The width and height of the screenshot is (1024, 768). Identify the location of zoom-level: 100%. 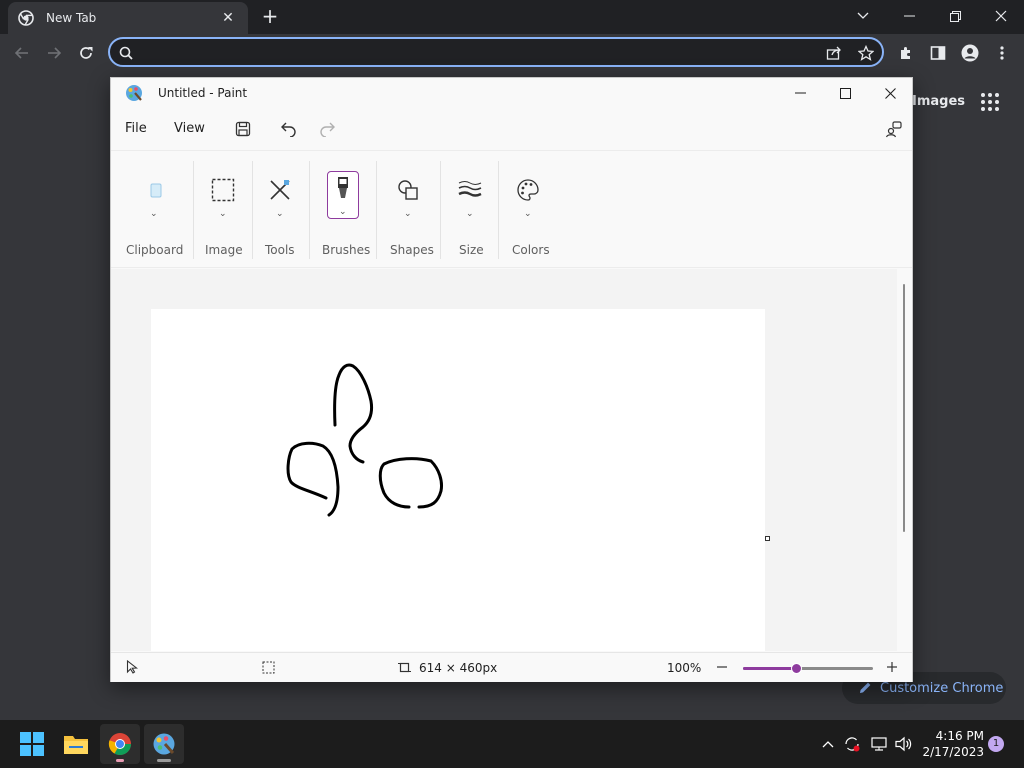
(684, 668).